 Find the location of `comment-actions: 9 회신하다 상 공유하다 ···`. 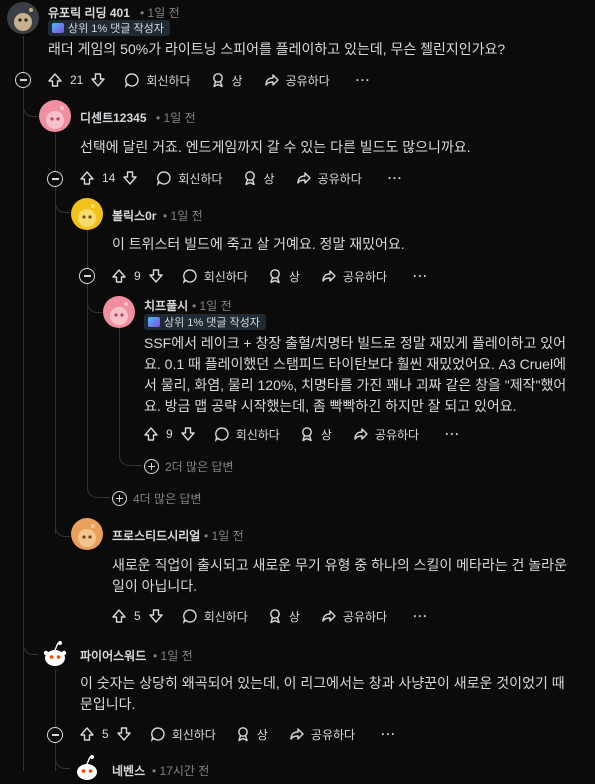

comment-actions: 9 회신하다 상 공유하다 ··· is located at coordinates (269, 276).